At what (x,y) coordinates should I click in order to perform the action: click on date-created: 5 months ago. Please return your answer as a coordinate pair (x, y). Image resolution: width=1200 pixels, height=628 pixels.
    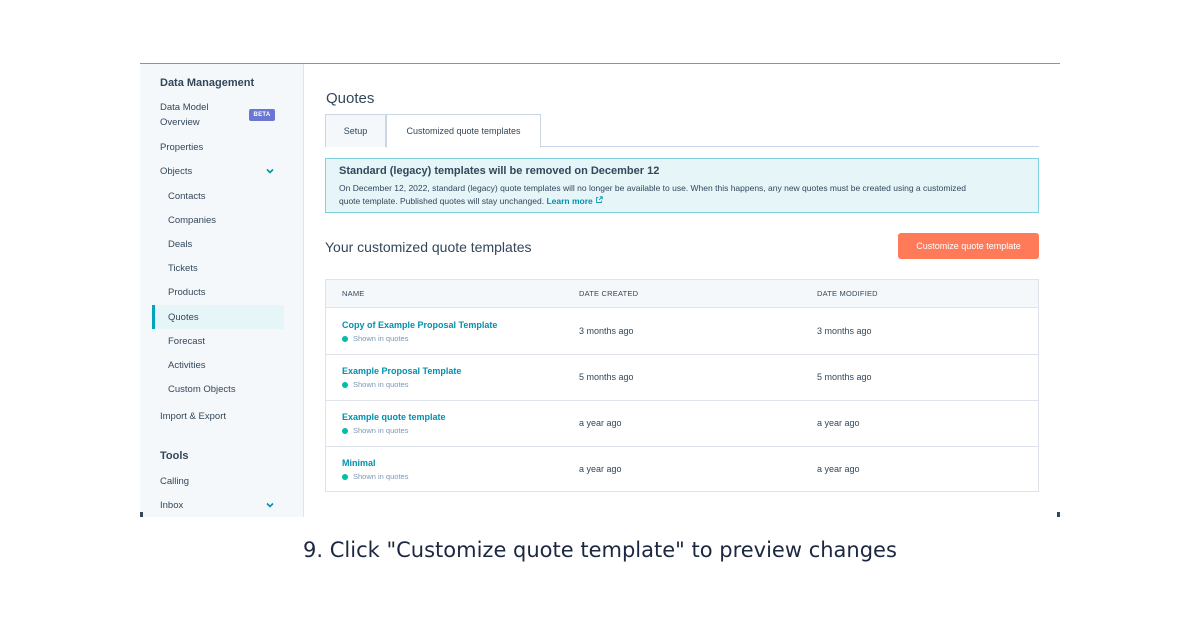
    Looking at the image, I should click on (606, 377).